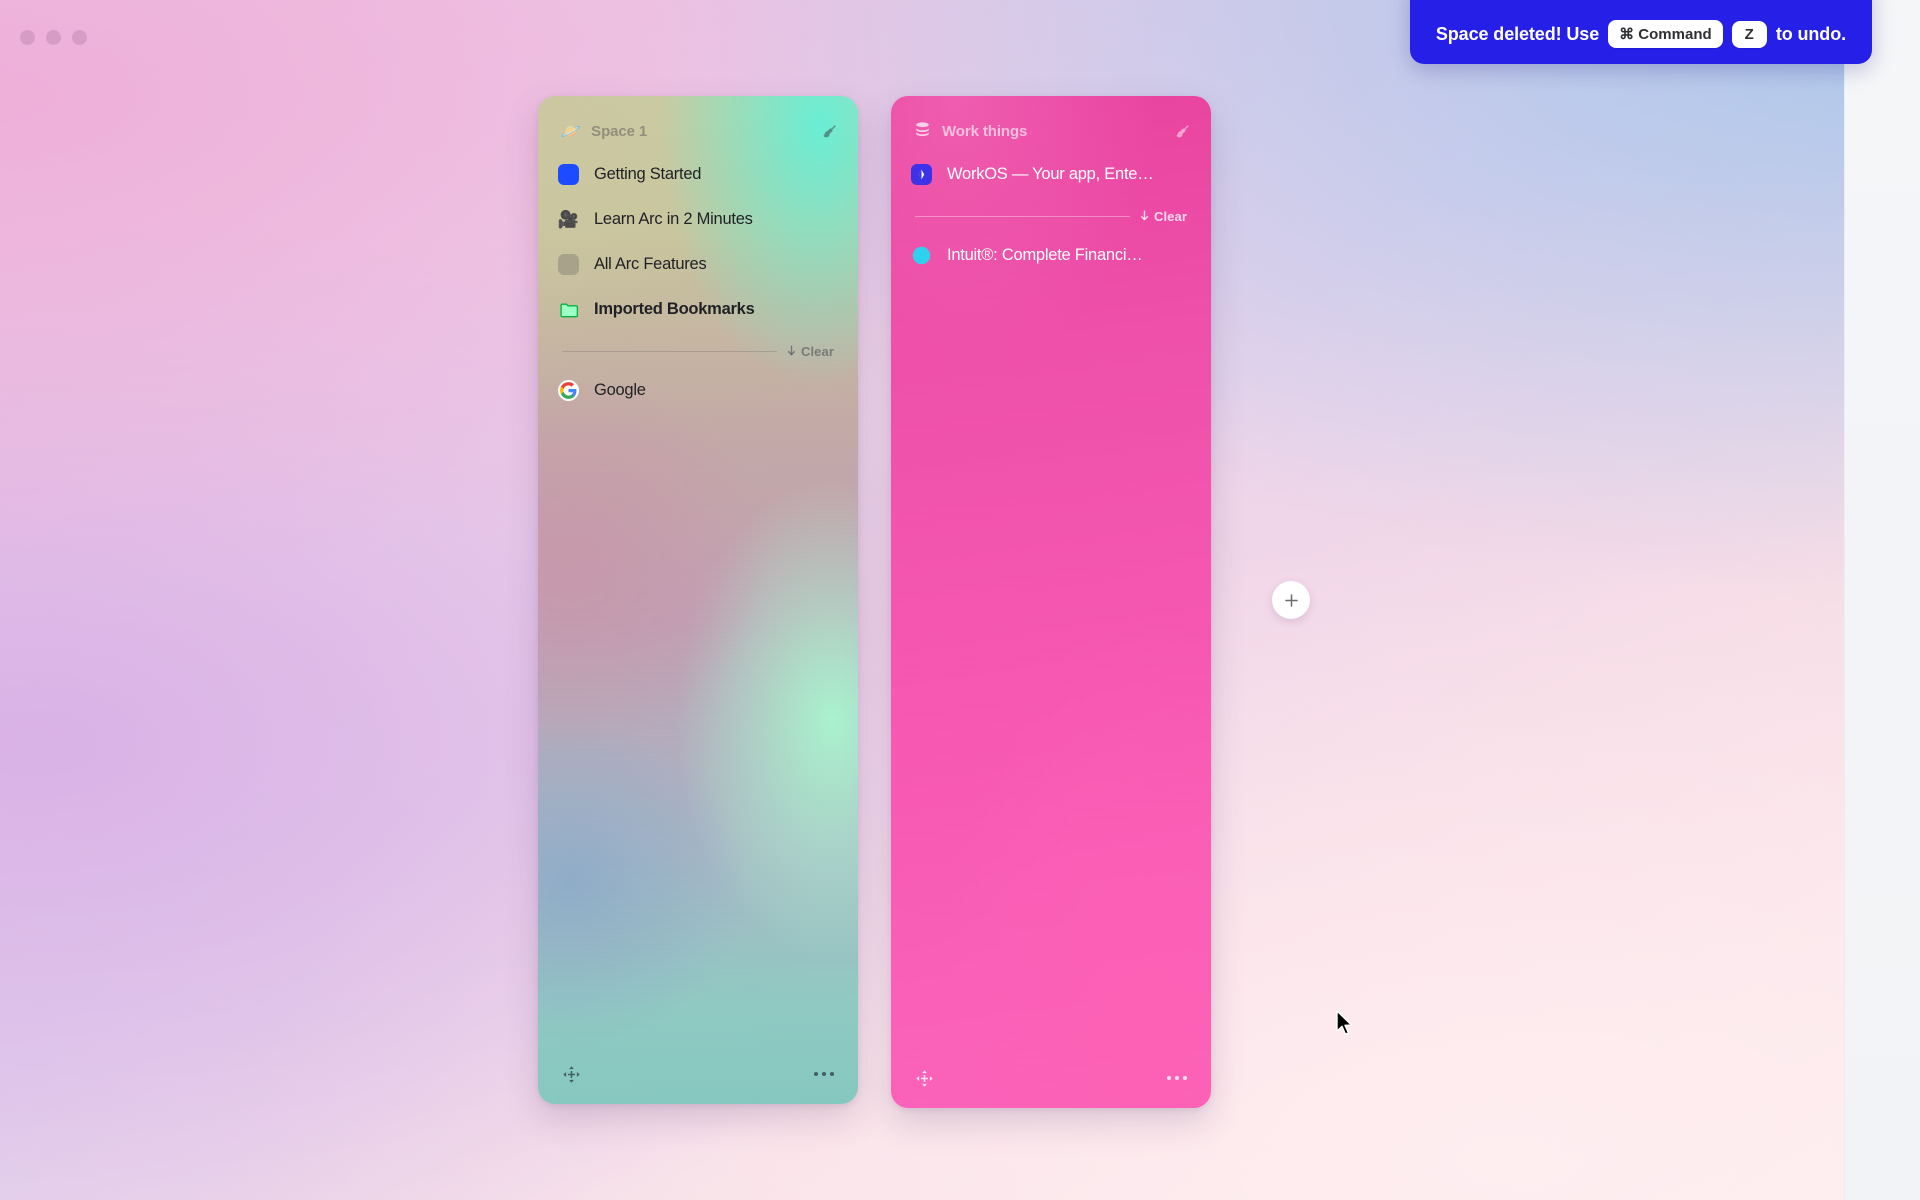 The height and width of the screenshot is (1200, 1920). I want to click on planet-icon: 🪐, so click(571, 131).